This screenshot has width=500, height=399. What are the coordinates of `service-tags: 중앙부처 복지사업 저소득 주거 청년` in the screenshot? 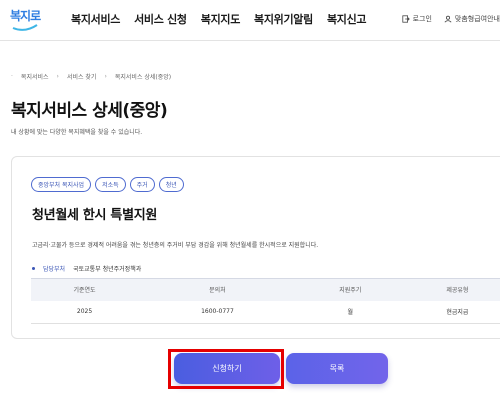 It's located at (107, 184).